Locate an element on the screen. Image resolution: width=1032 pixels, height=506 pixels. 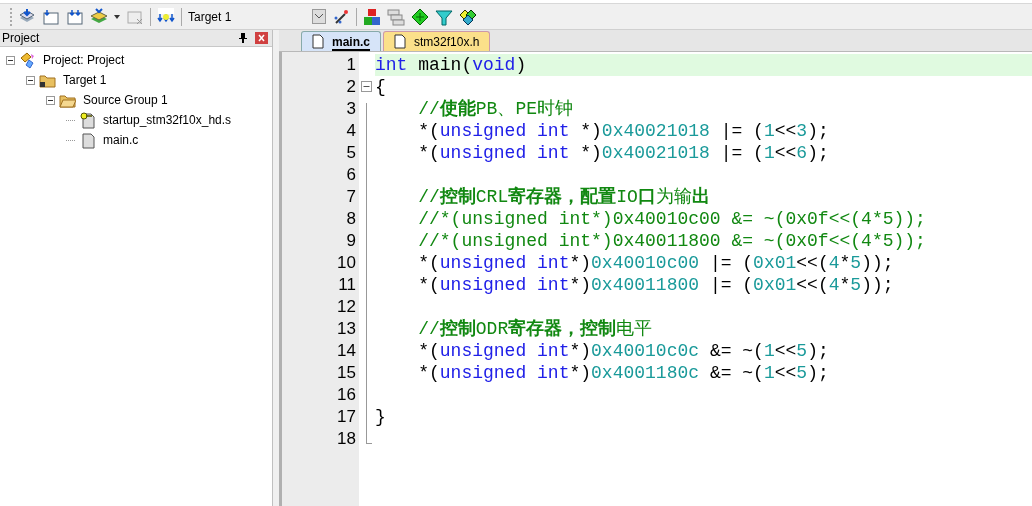
line-number: 4 is located at coordinates (351, 131).